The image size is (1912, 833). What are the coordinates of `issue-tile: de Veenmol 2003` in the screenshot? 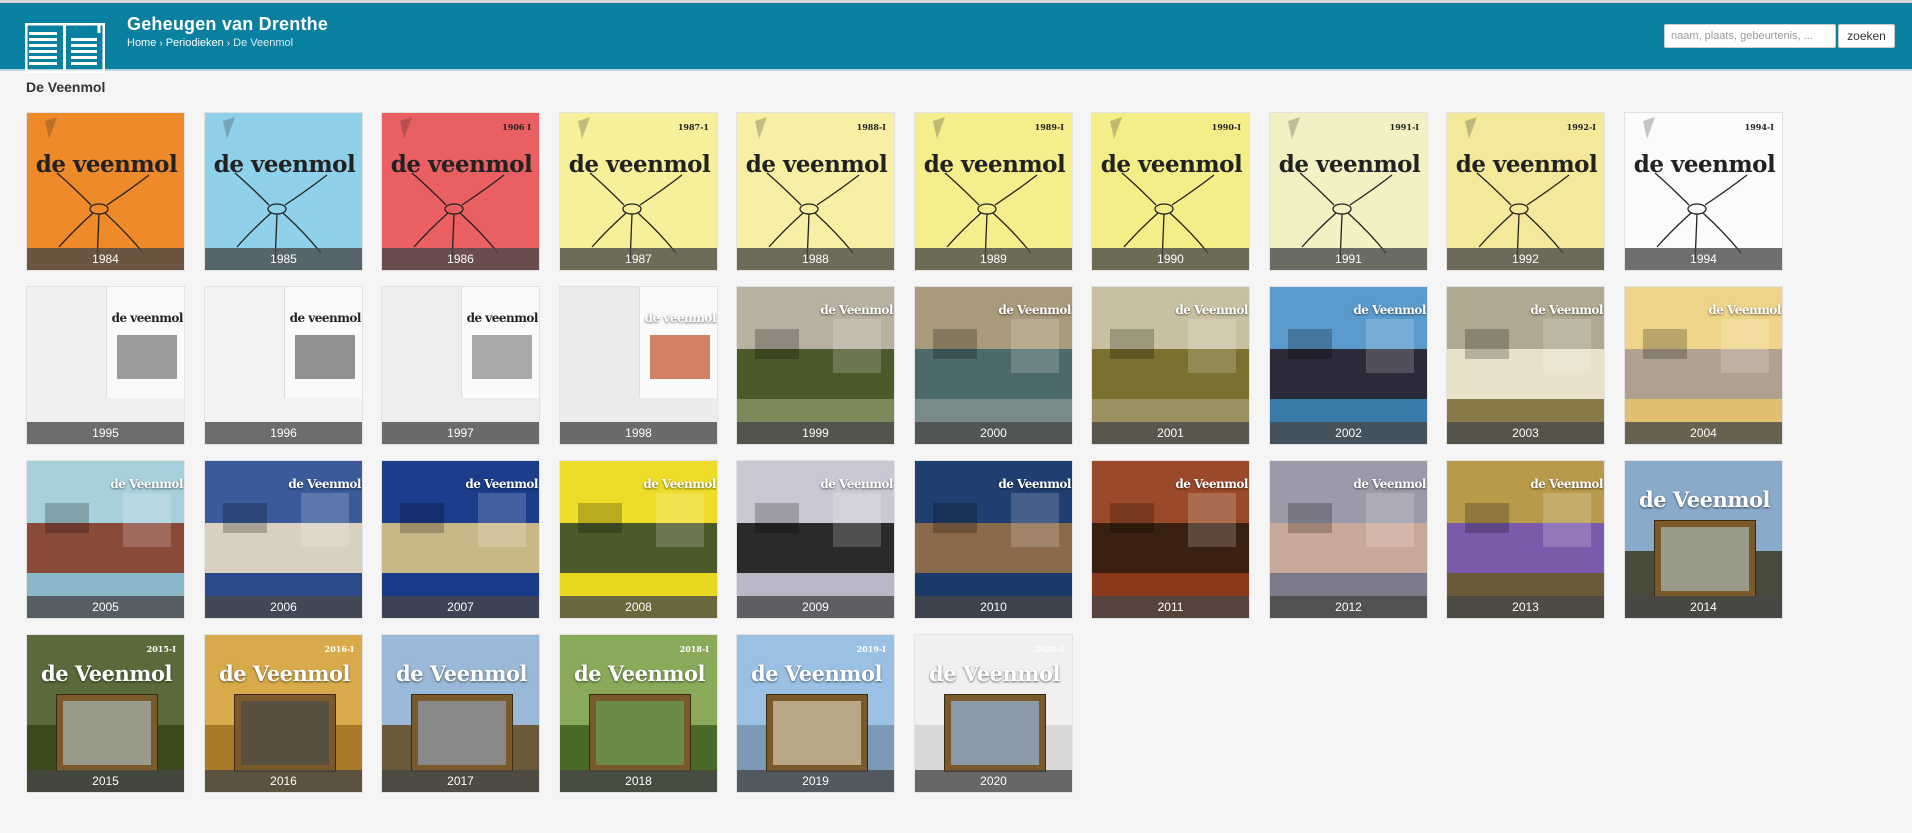 It's located at (1525, 365).